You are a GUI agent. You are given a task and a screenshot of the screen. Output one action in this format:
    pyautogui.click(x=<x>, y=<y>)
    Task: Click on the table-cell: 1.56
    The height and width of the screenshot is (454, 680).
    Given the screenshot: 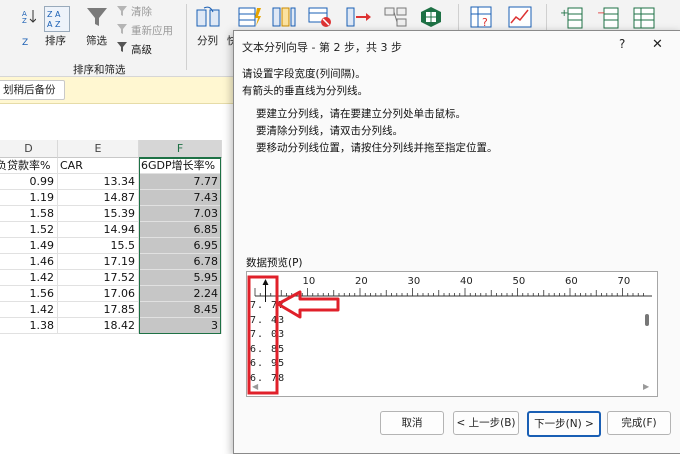 What is the action you would take?
    pyautogui.click(x=29, y=294)
    